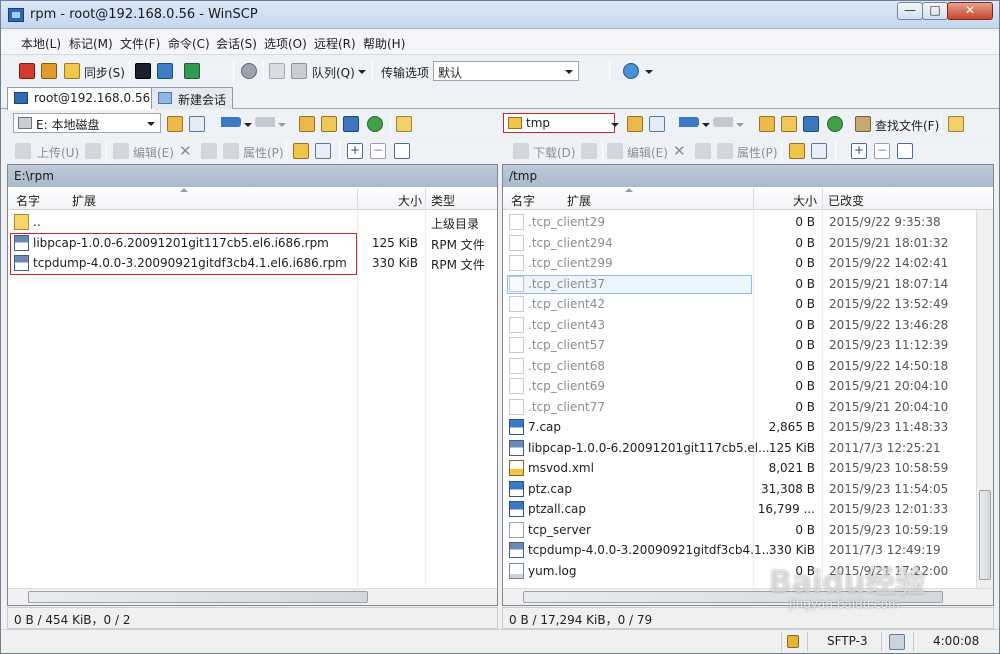 This screenshot has height=654, width=1000. What do you see at coordinates (402, 151) in the screenshot?
I see `select-all-icon` at bounding box center [402, 151].